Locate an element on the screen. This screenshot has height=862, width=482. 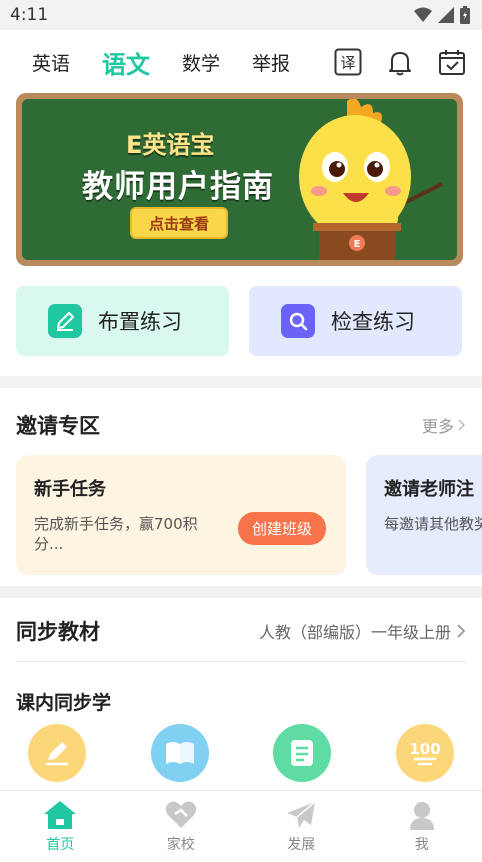
card-title: 邀请老师注 is located at coordinates (429, 489).